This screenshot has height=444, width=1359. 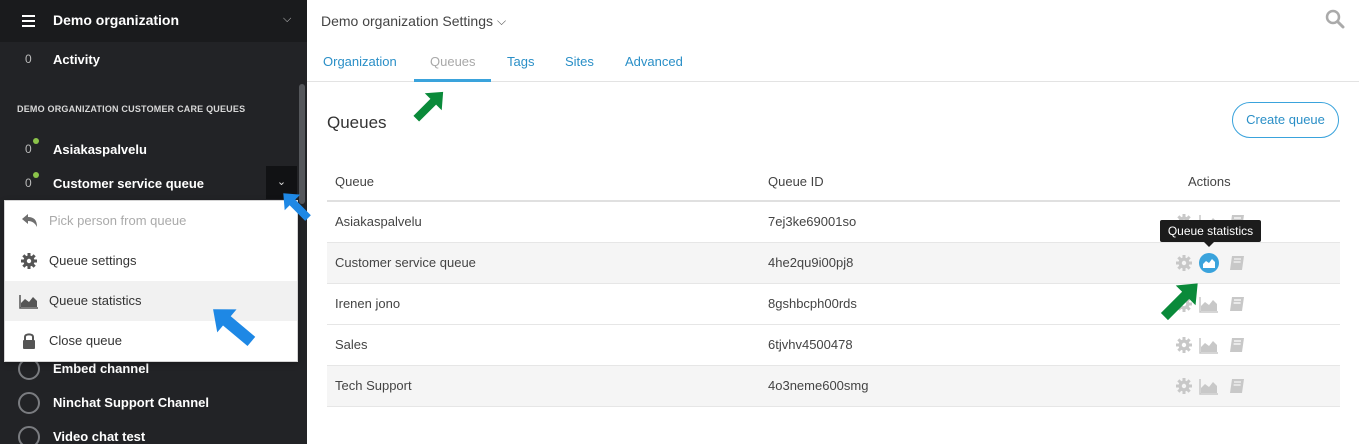 What do you see at coordinates (1285, 120) in the screenshot?
I see `create-queue-button: Create queue` at bounding box center [1285, 120].